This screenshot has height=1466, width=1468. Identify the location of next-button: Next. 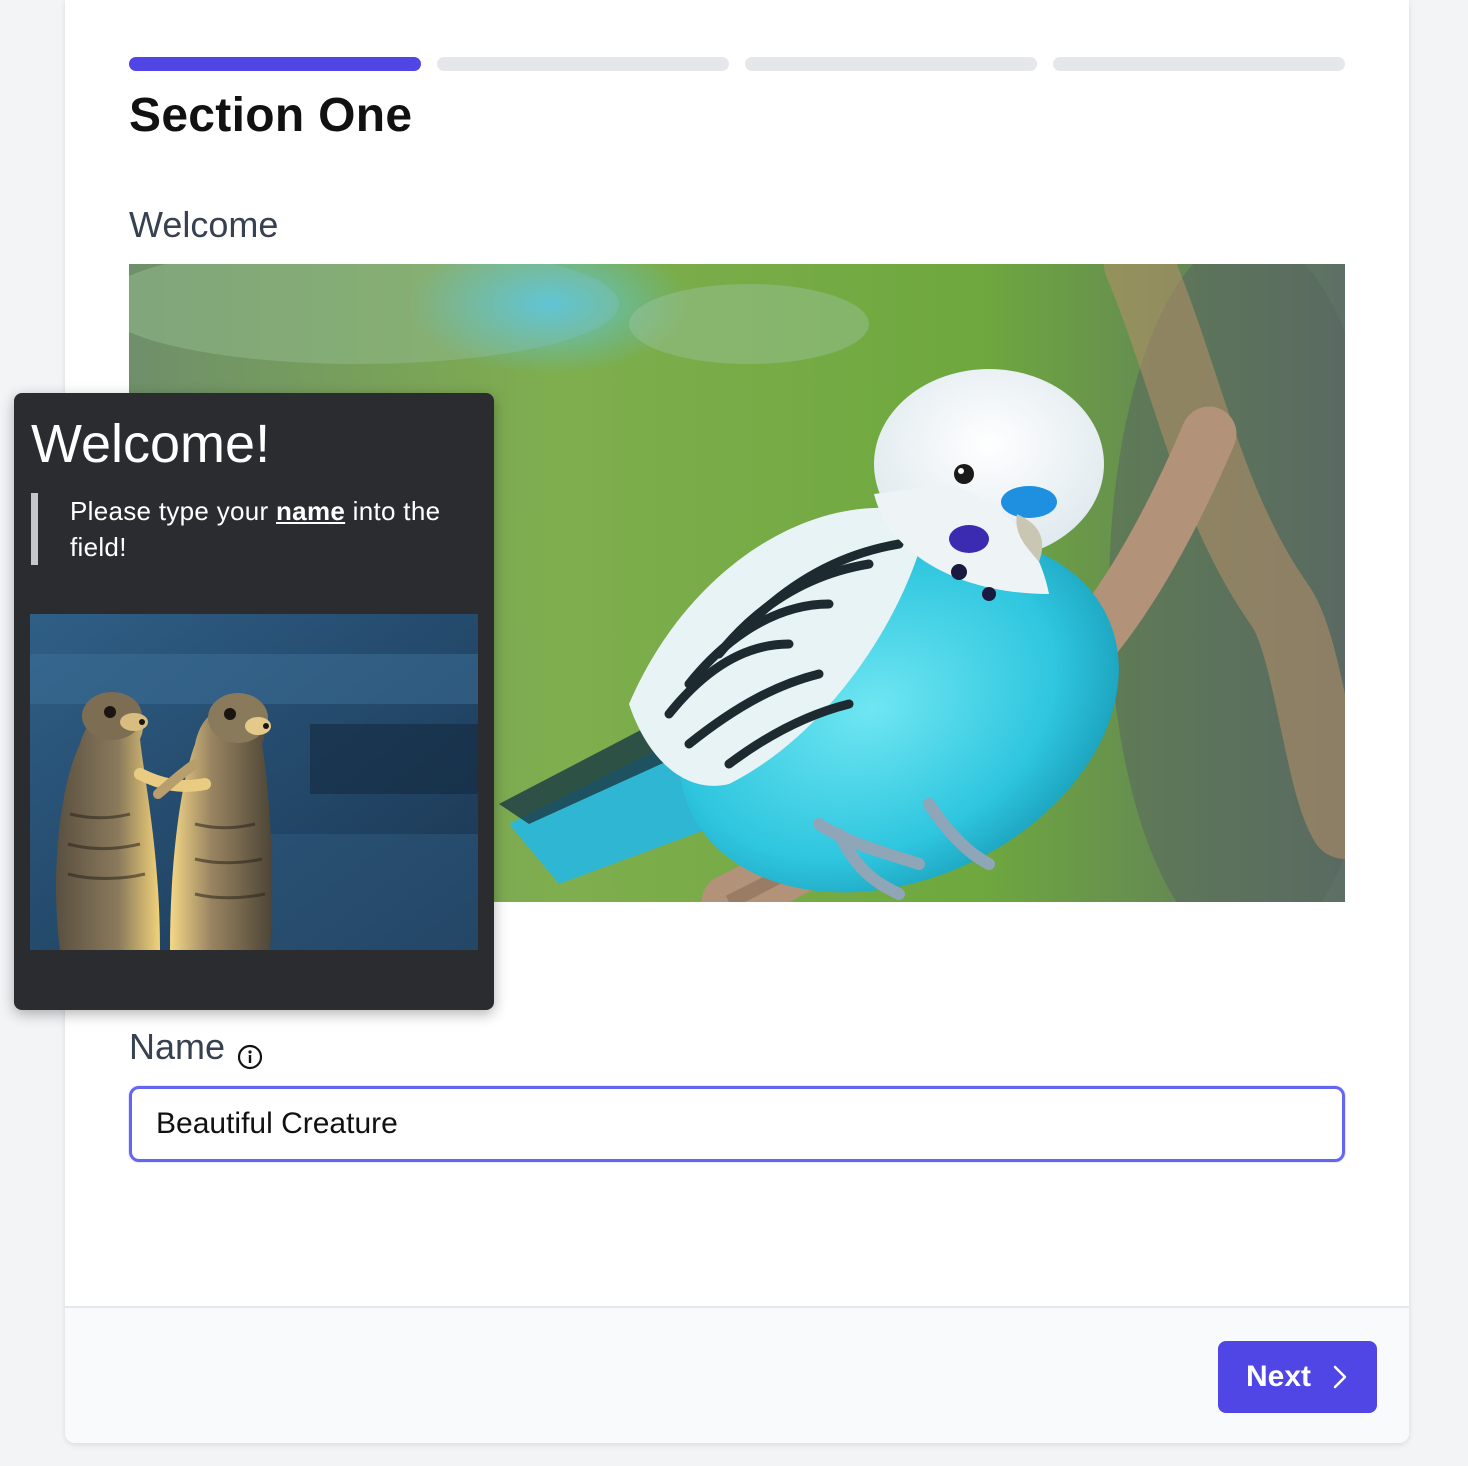
(1297, 1377).